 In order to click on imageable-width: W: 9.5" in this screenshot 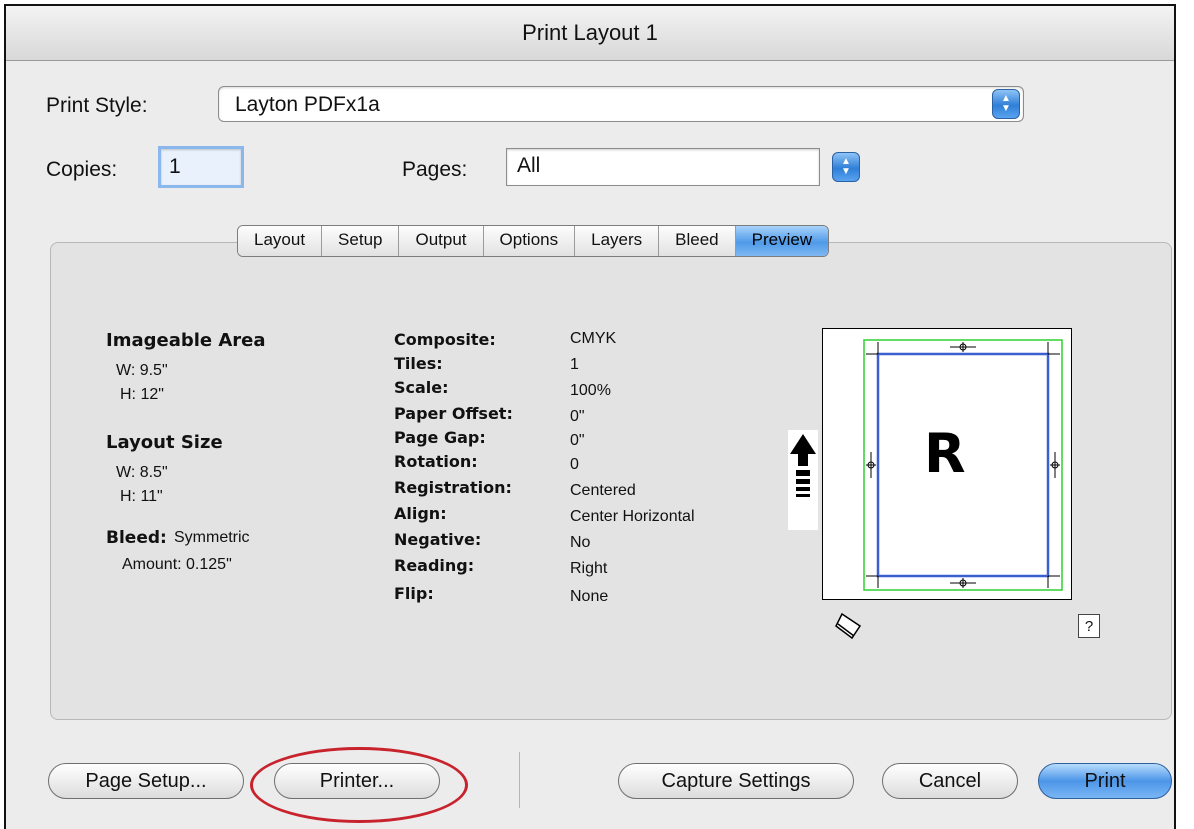, I will do `click(142, 370)`.